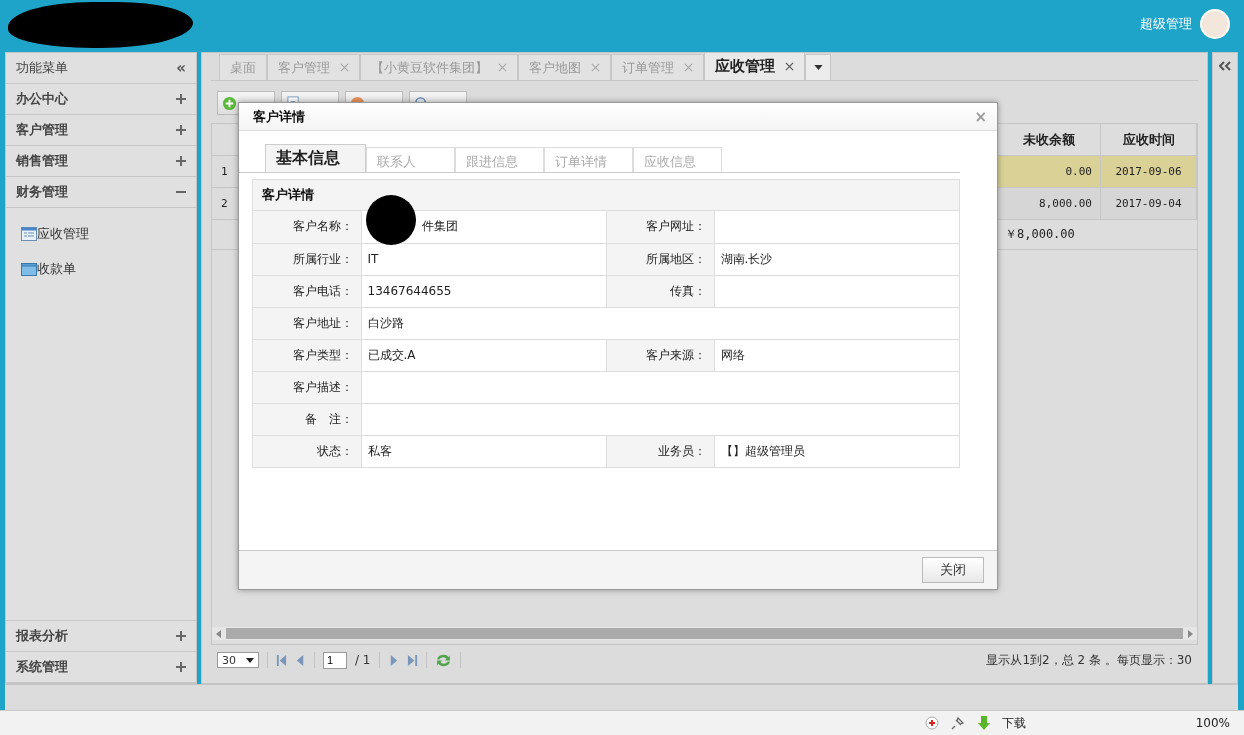 The width and height of the screenshot is (1244, 735). Describe the element at coordinates (1149, 203) in the screenshot. I see `table-cell: 2017-09-04` at that location.